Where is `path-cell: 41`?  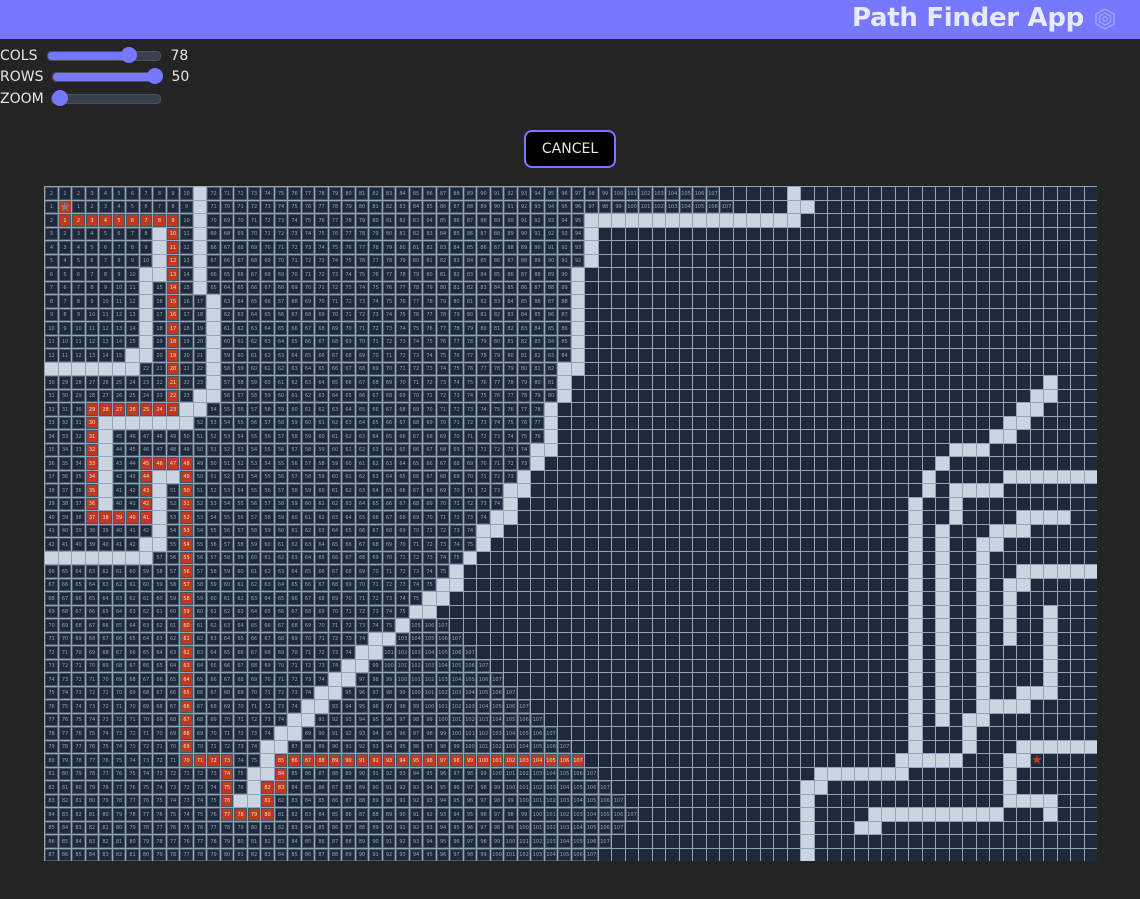
path-cell: 41 is located at coordinates (146, 517).